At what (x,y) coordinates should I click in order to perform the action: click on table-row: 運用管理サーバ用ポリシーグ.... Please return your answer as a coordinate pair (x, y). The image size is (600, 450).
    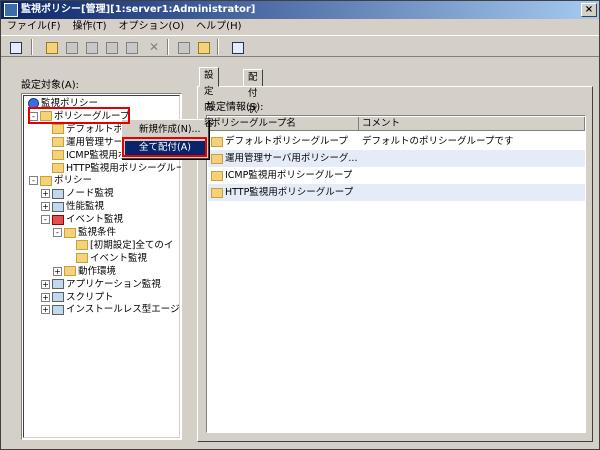
    Looking at the image, I should click on (396, 158).